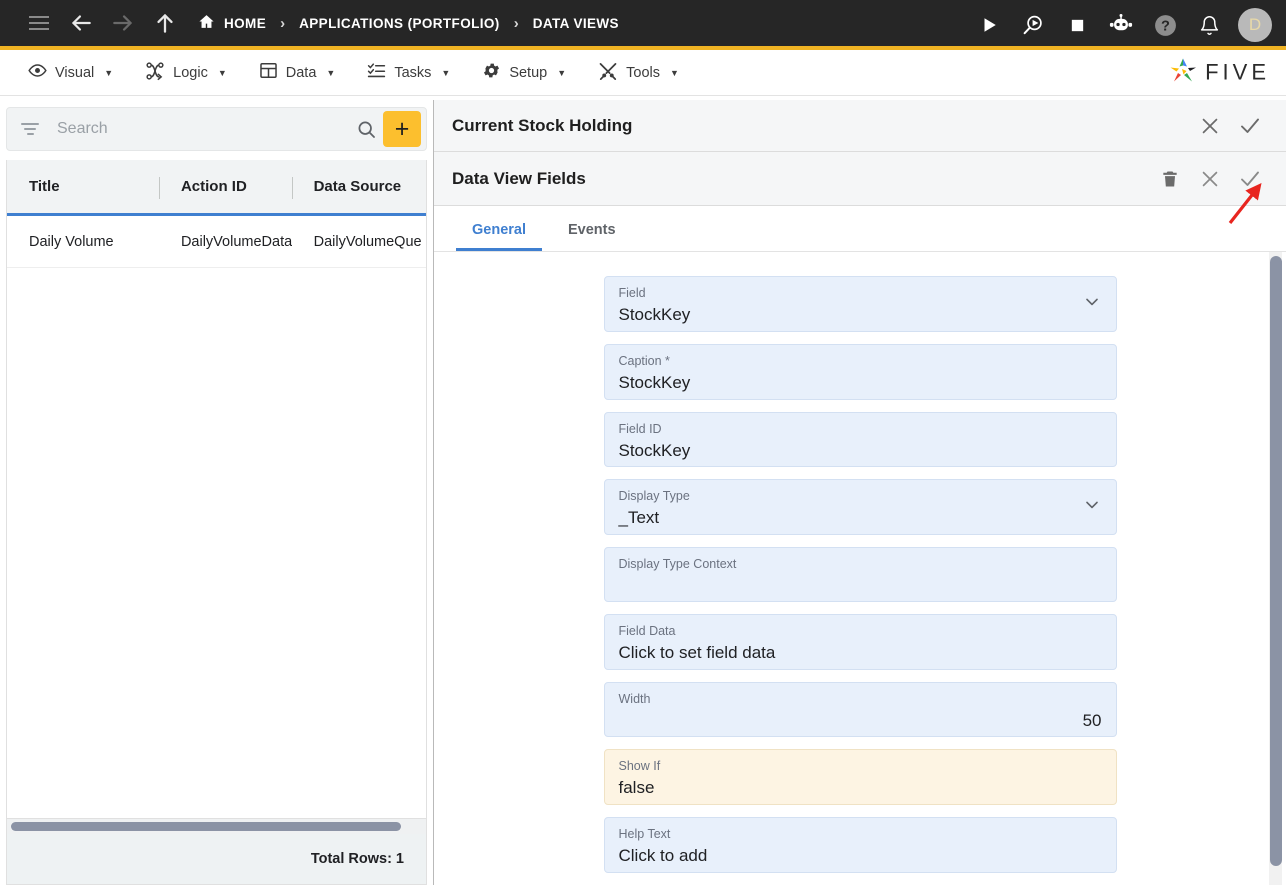  What do you see at coordinates (402, 129) in the screenshot?
I see `add-record-button: +` at bounding box center [402, 129].